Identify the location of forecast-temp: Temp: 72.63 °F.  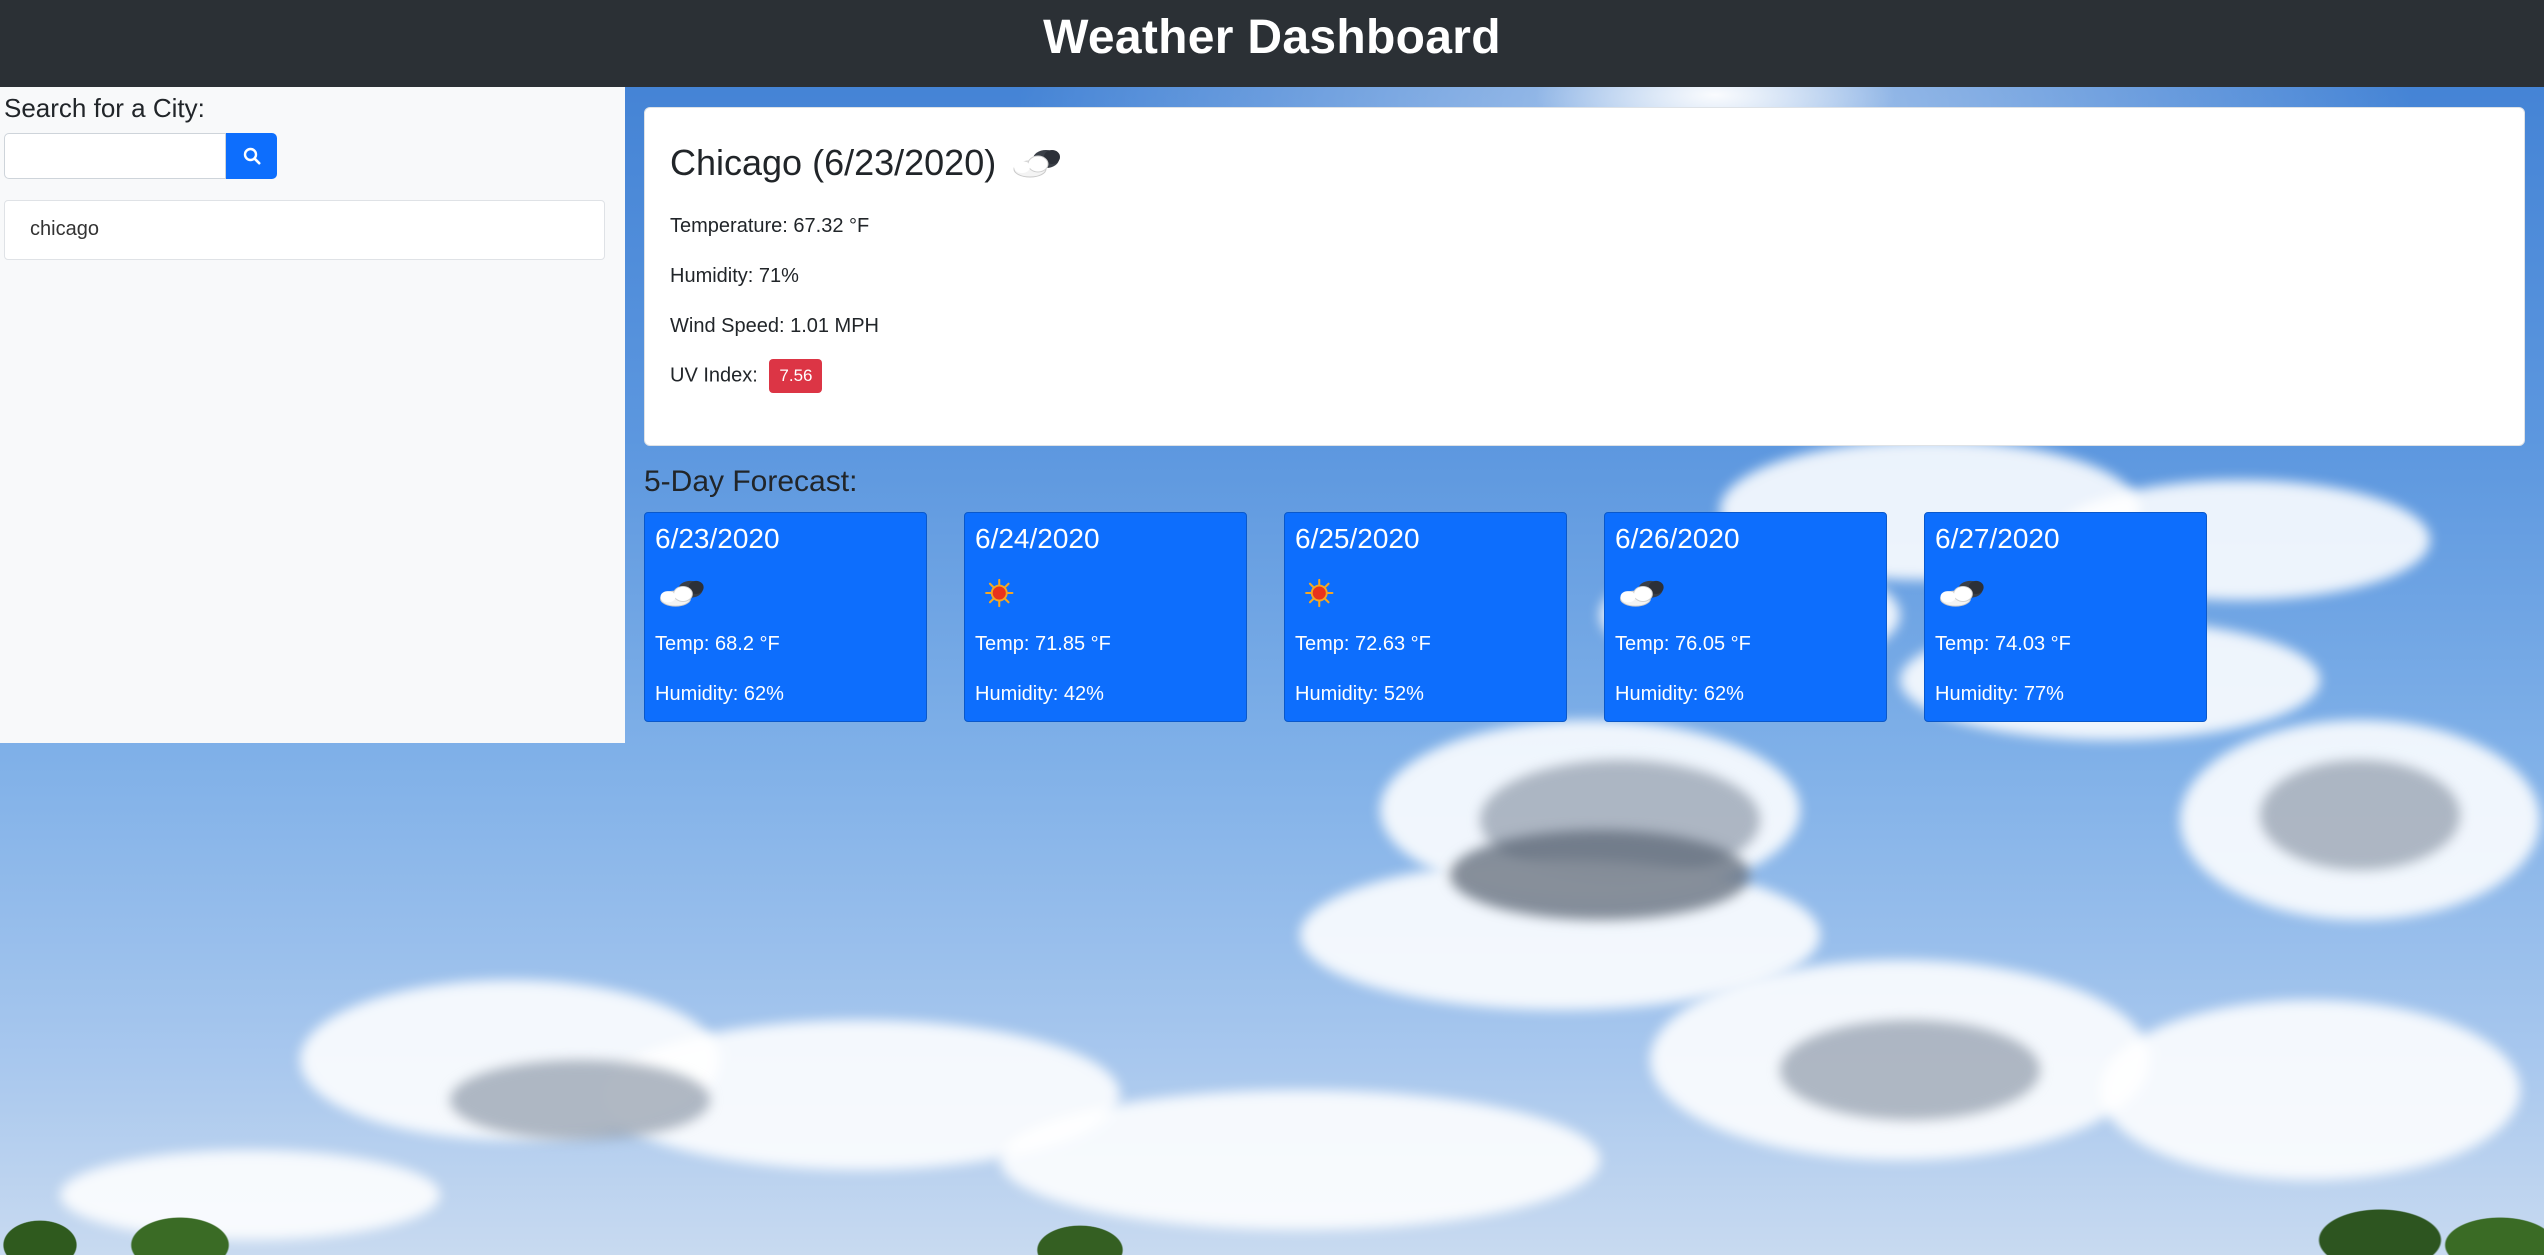
(1363, 644).